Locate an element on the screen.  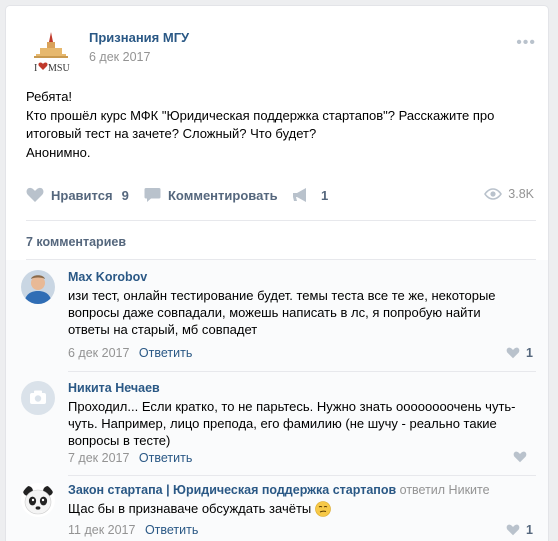
views-counter: 3.8K is located at coordinates (509, 194).